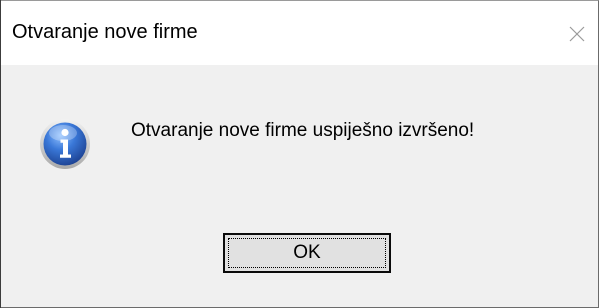 Image resolution: width=599 pixels, height=308 pixels. I want to click on close-button, so click(577, 34).